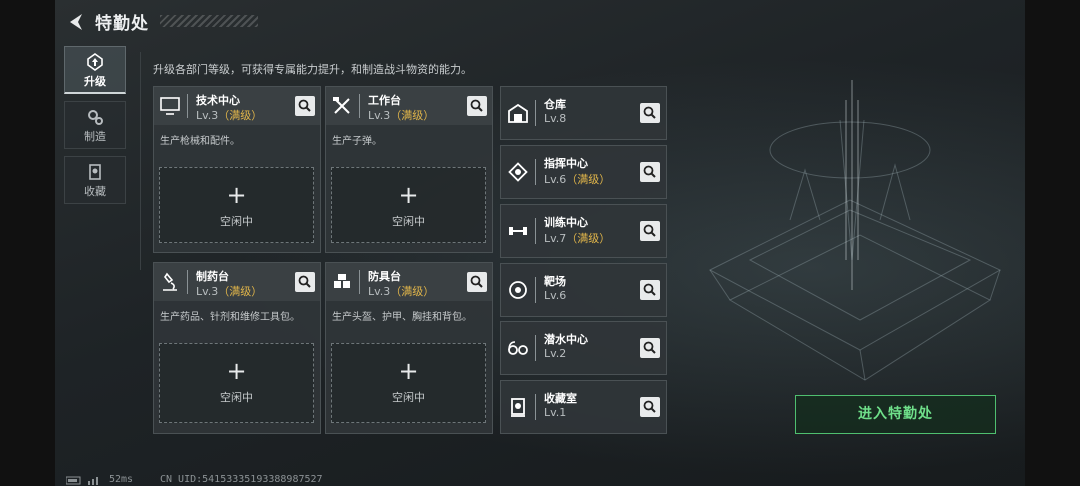 The image size is (1080, 486). I want to click on card-header: 工作台 Lv.3（满级）, so click(409, 106).